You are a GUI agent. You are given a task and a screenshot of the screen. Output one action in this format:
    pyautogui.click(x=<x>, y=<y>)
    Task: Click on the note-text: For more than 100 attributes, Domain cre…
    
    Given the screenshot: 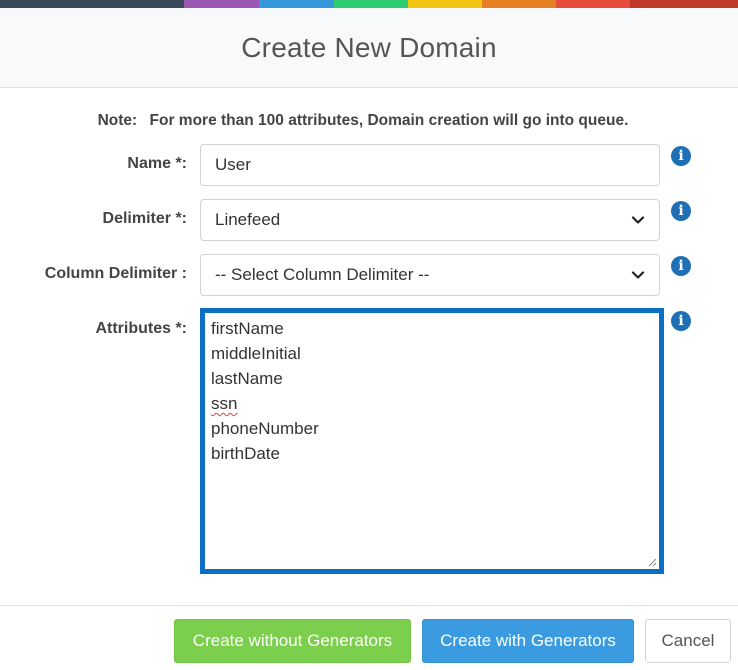 What is the action you would take?
    pyautogui.click(x=389, y=120)
    